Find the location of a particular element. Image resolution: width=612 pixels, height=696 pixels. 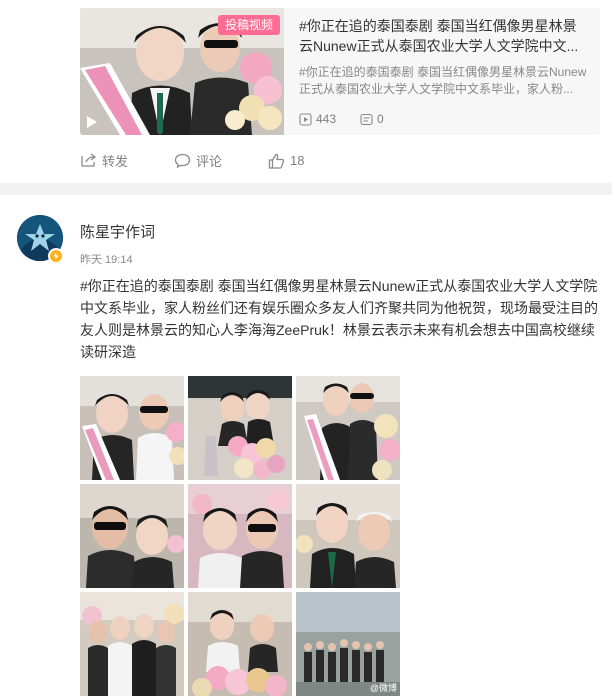

comment-label: 评论 is located at coordinates (209, 161).